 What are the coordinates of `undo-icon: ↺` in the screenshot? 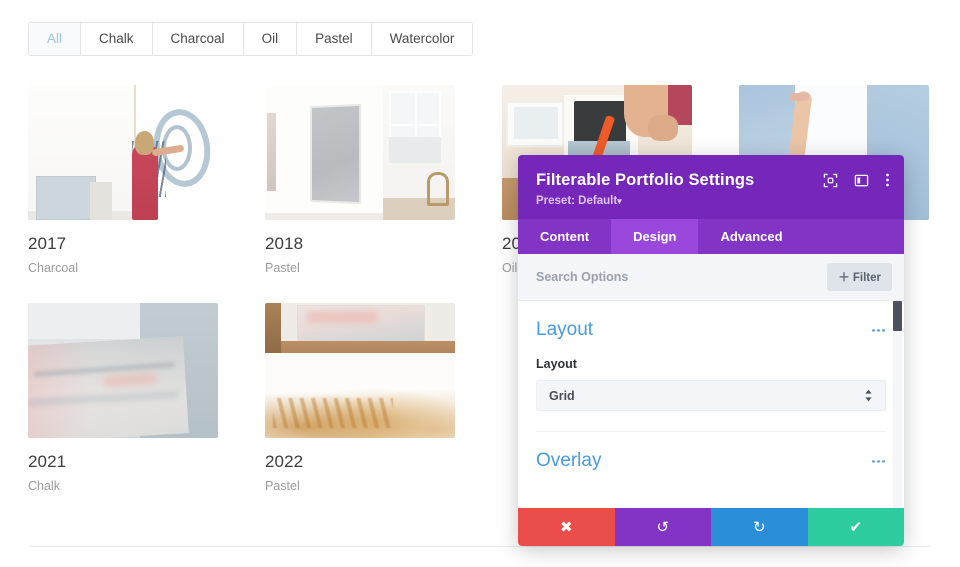 It's located at (663, 527).